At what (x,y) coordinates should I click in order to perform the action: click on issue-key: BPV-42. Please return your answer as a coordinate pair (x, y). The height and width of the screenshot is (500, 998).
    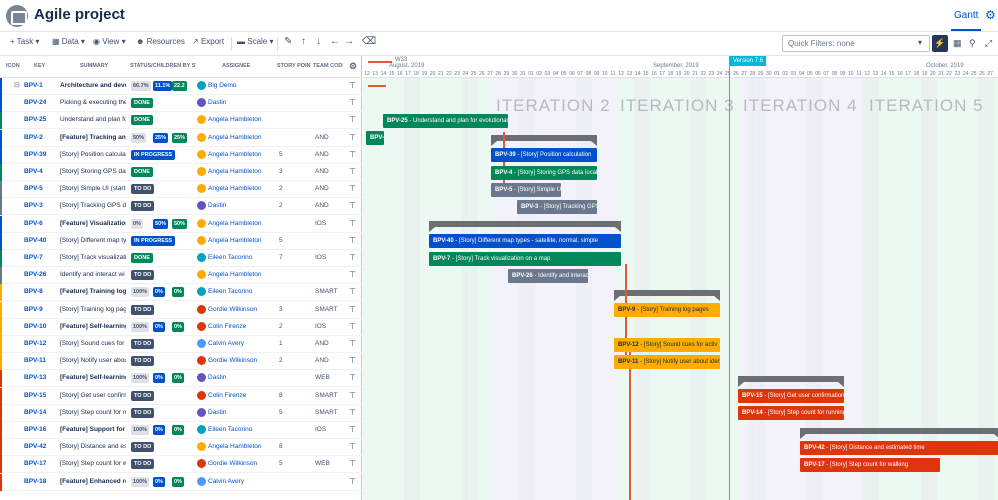
    Looking at the image, I should click on (35, 446).